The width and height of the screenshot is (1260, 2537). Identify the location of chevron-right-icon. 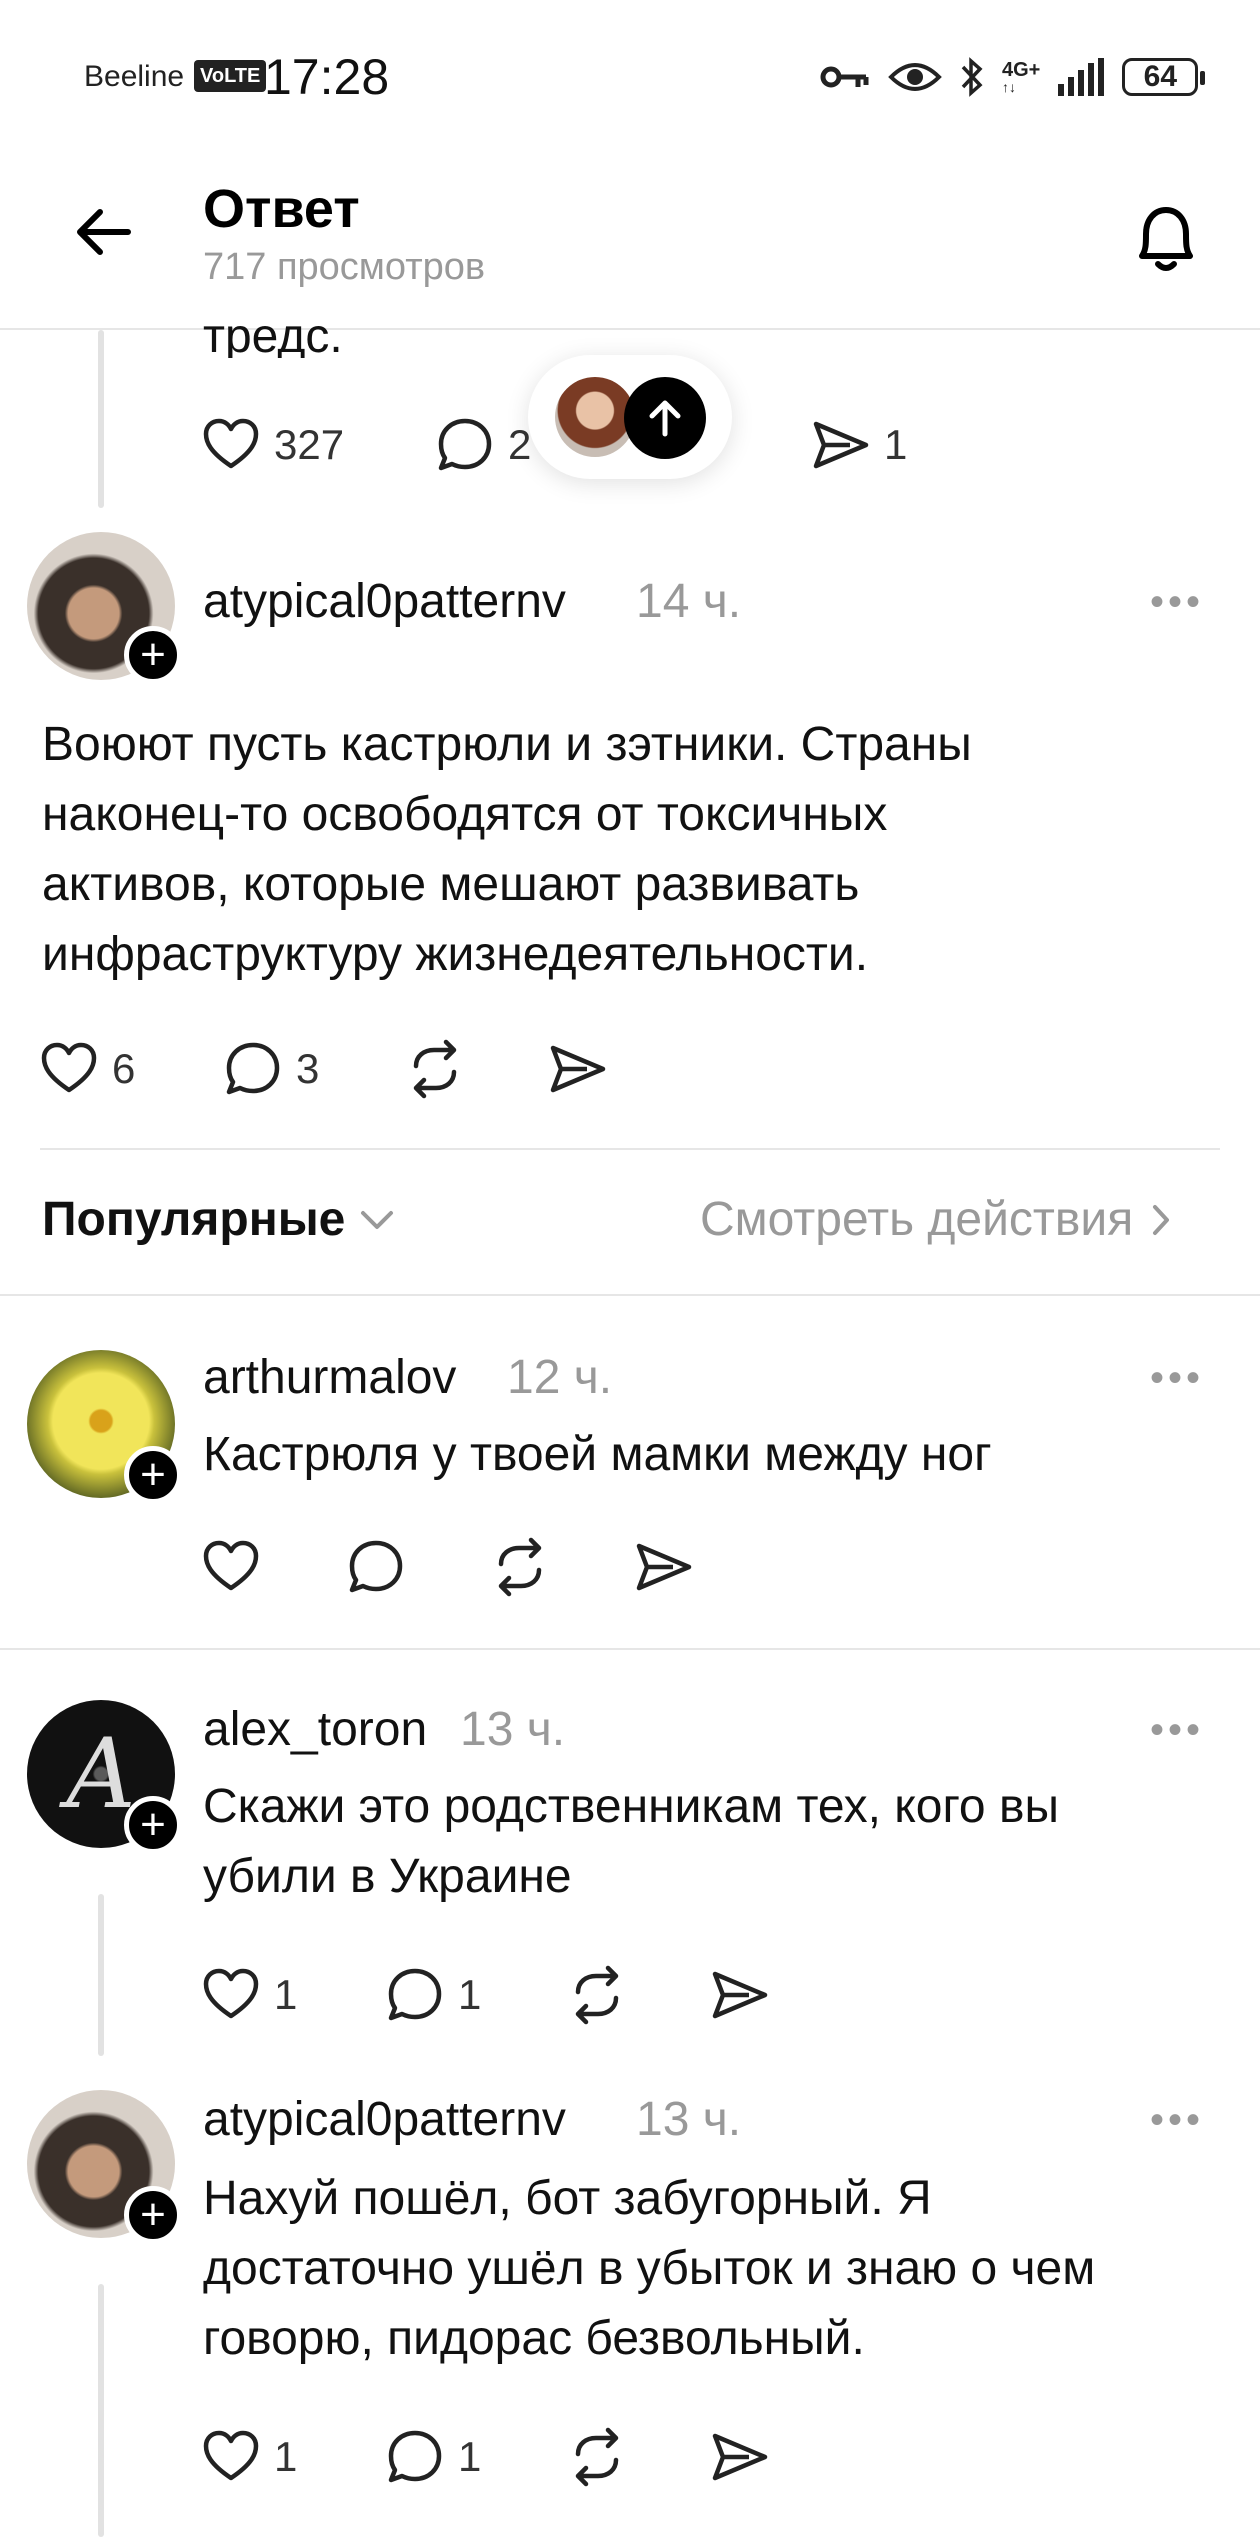
(1161, 1219).